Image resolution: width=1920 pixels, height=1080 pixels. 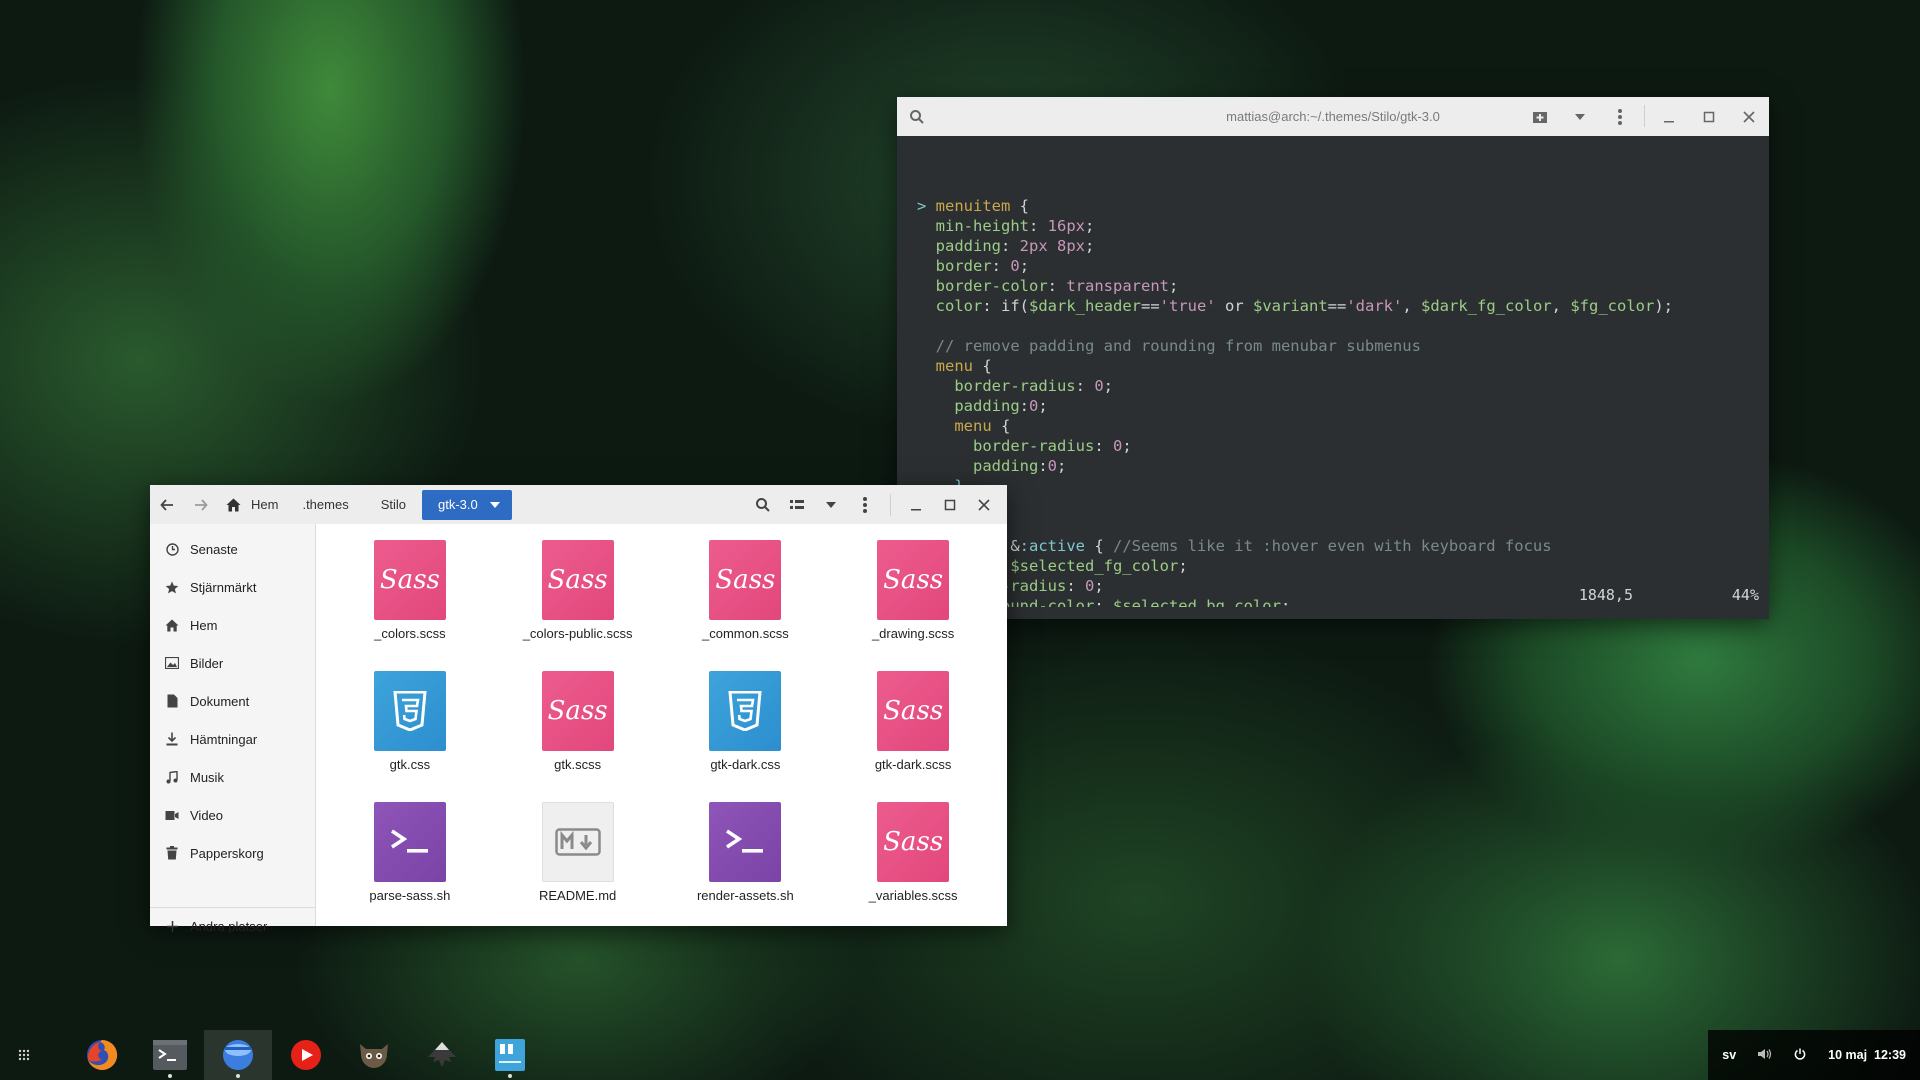 I want to click on code-line: min-height: 16px;, so click(x=1343, y=226).